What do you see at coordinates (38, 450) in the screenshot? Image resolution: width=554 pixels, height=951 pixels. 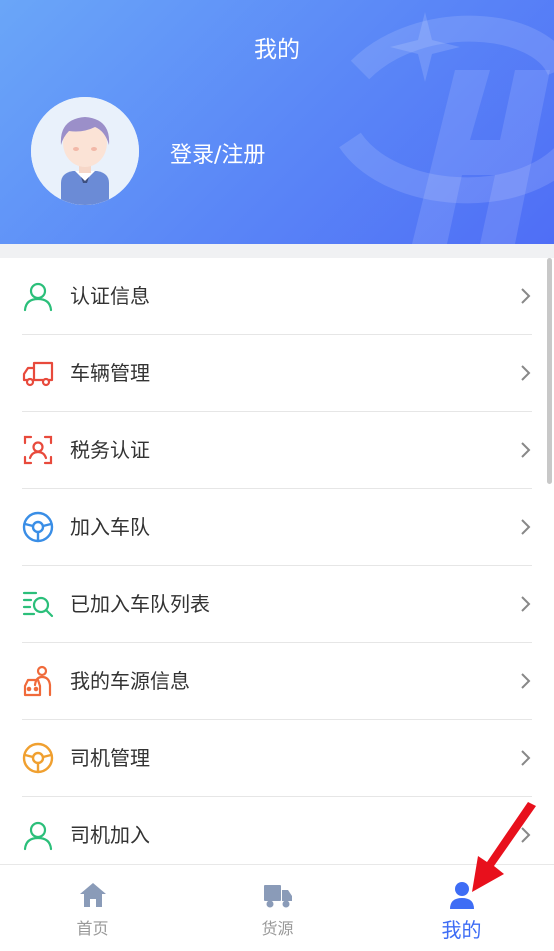 I see `face-scan-icon` at bounding box center [38, 450].